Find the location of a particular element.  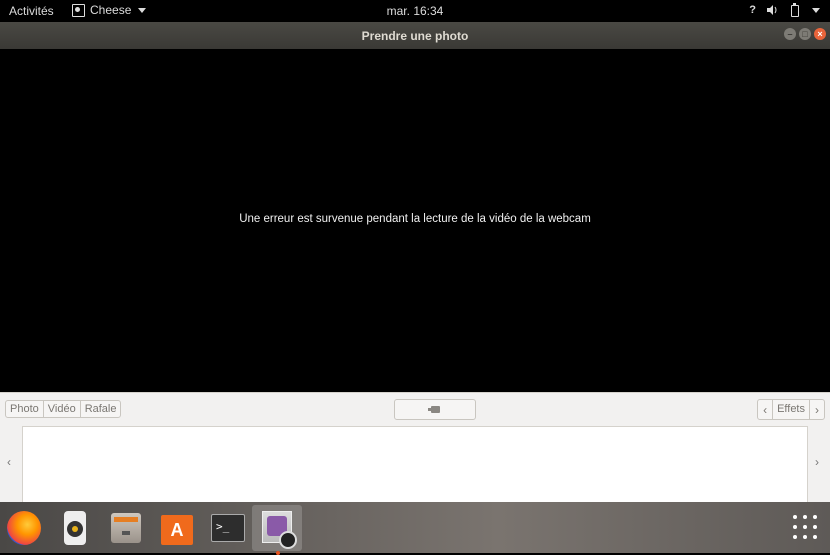

capture-toolbar: Photo Vidéo Rafale ‹ Effets › is located at coordinates (415, 409).